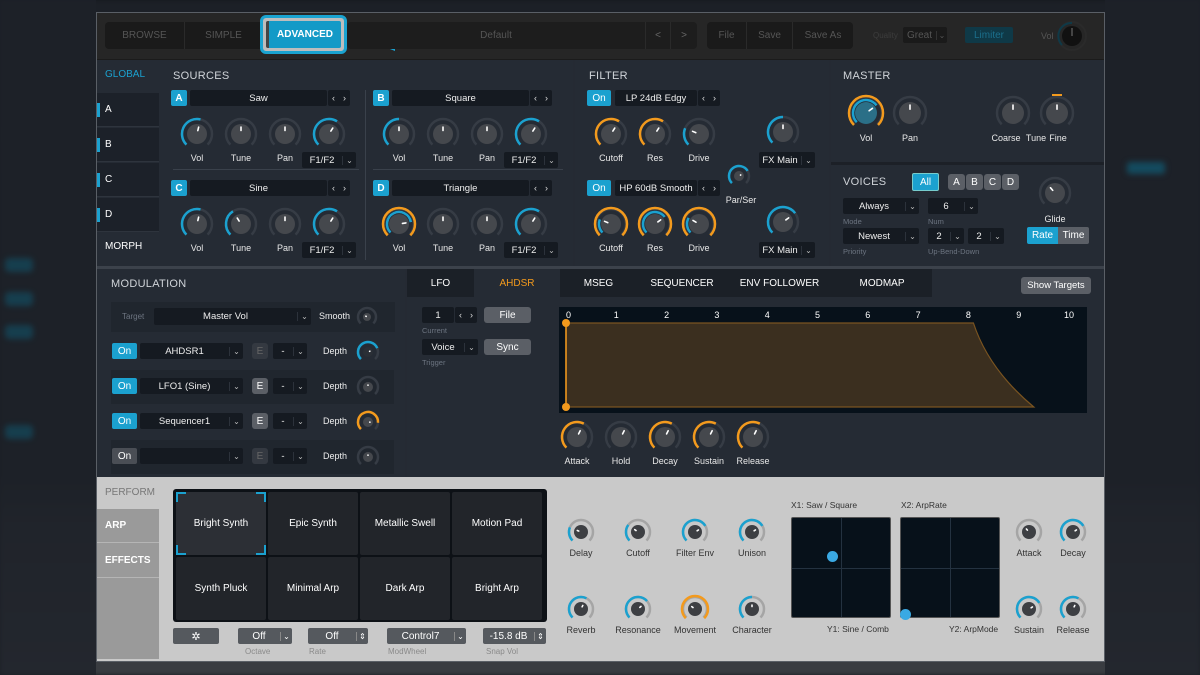 The height and width of the screenshot is (675, 1200). What do you see at coordinates (367, 317) in the screenshot?
I see `smooth-knob` at bounding box center [367, 317].